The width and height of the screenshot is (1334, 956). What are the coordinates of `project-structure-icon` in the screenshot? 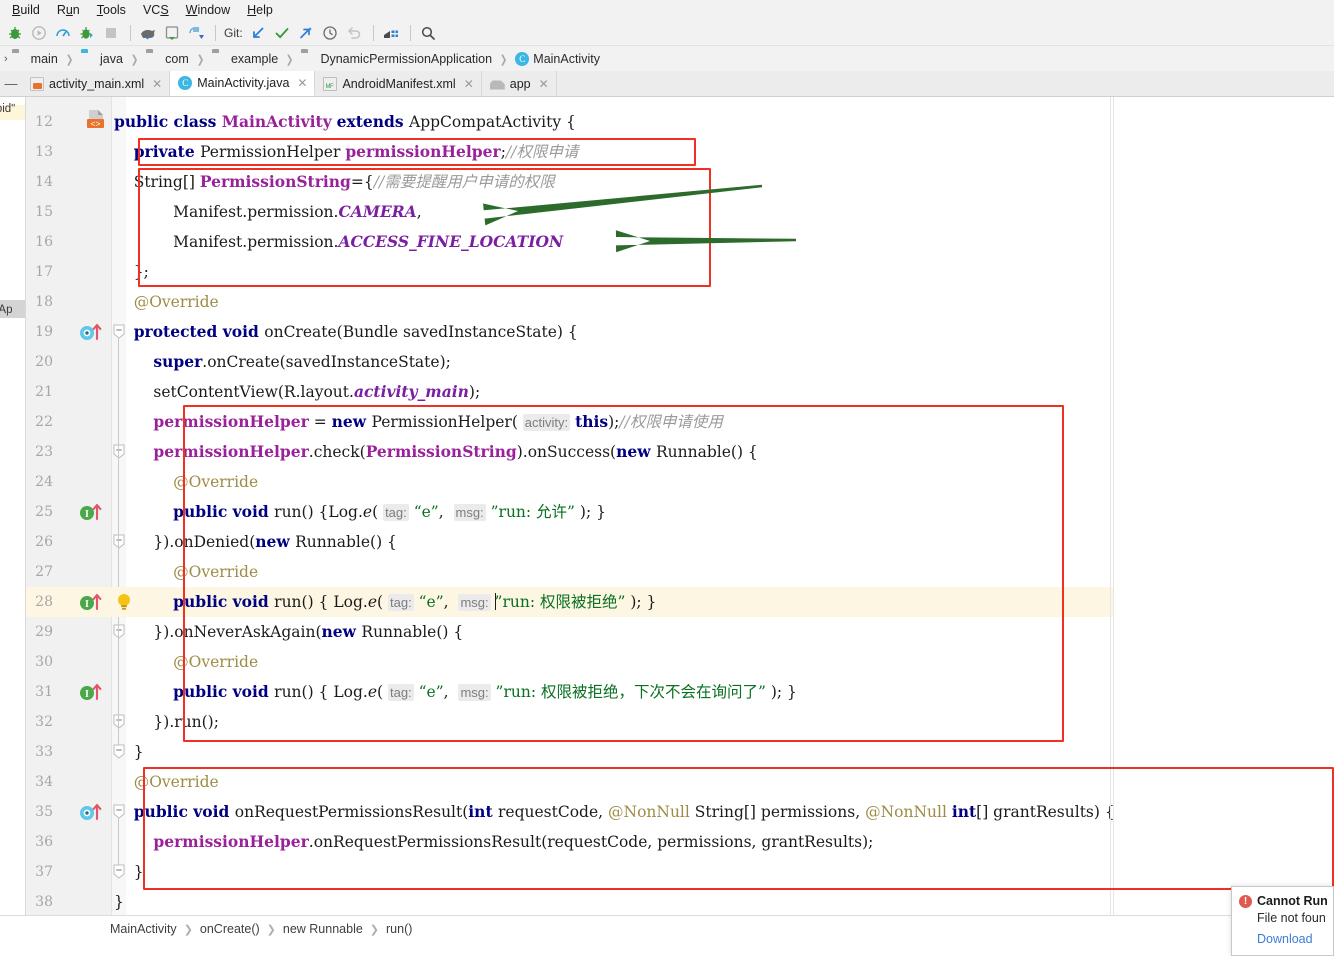 It's located at (391, 33).